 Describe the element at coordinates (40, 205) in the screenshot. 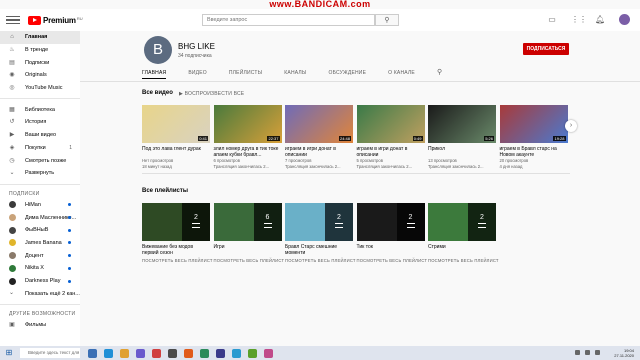

I see `subscription-item: HiMan` at that location.